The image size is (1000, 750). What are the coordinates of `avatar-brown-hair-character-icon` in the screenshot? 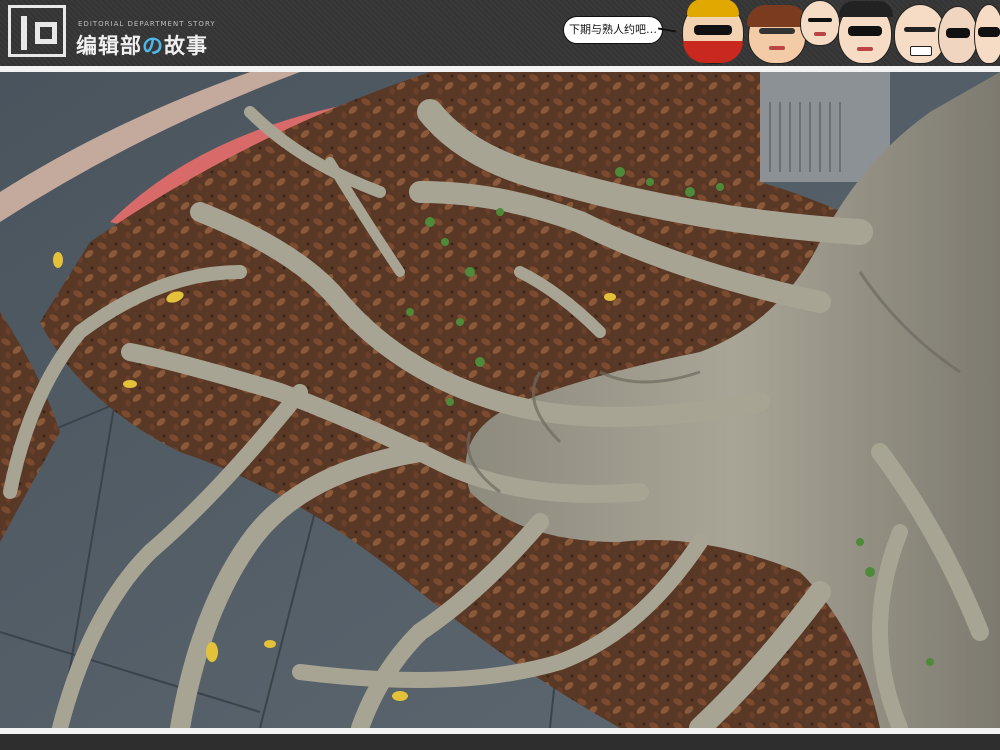 It's located at (777, 34).